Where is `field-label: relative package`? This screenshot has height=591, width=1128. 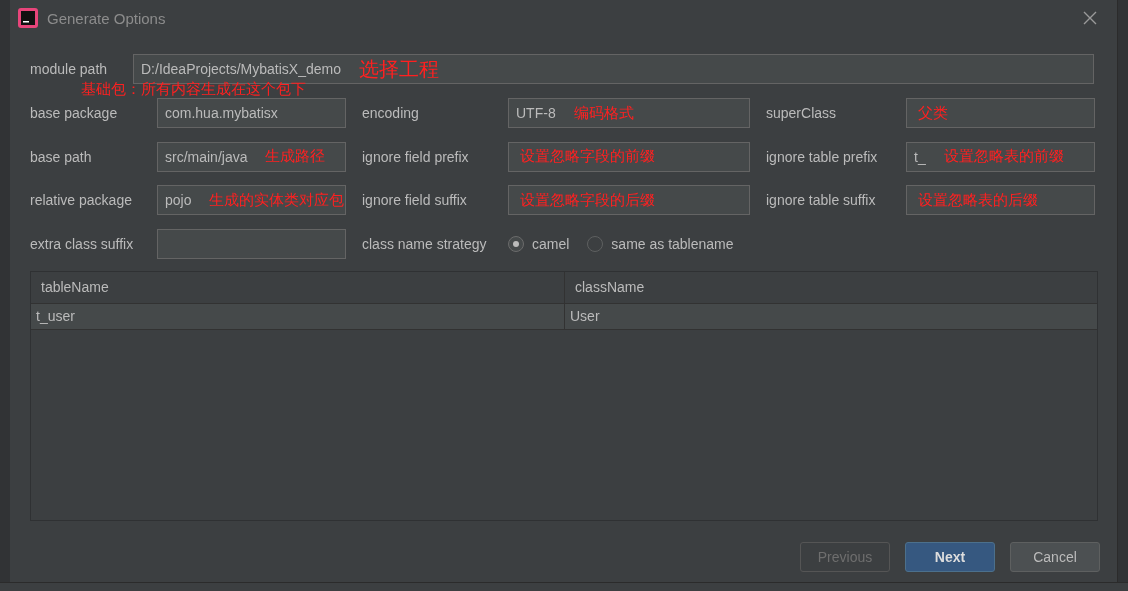 field-label: relative package is located at coordinates (81, 200).